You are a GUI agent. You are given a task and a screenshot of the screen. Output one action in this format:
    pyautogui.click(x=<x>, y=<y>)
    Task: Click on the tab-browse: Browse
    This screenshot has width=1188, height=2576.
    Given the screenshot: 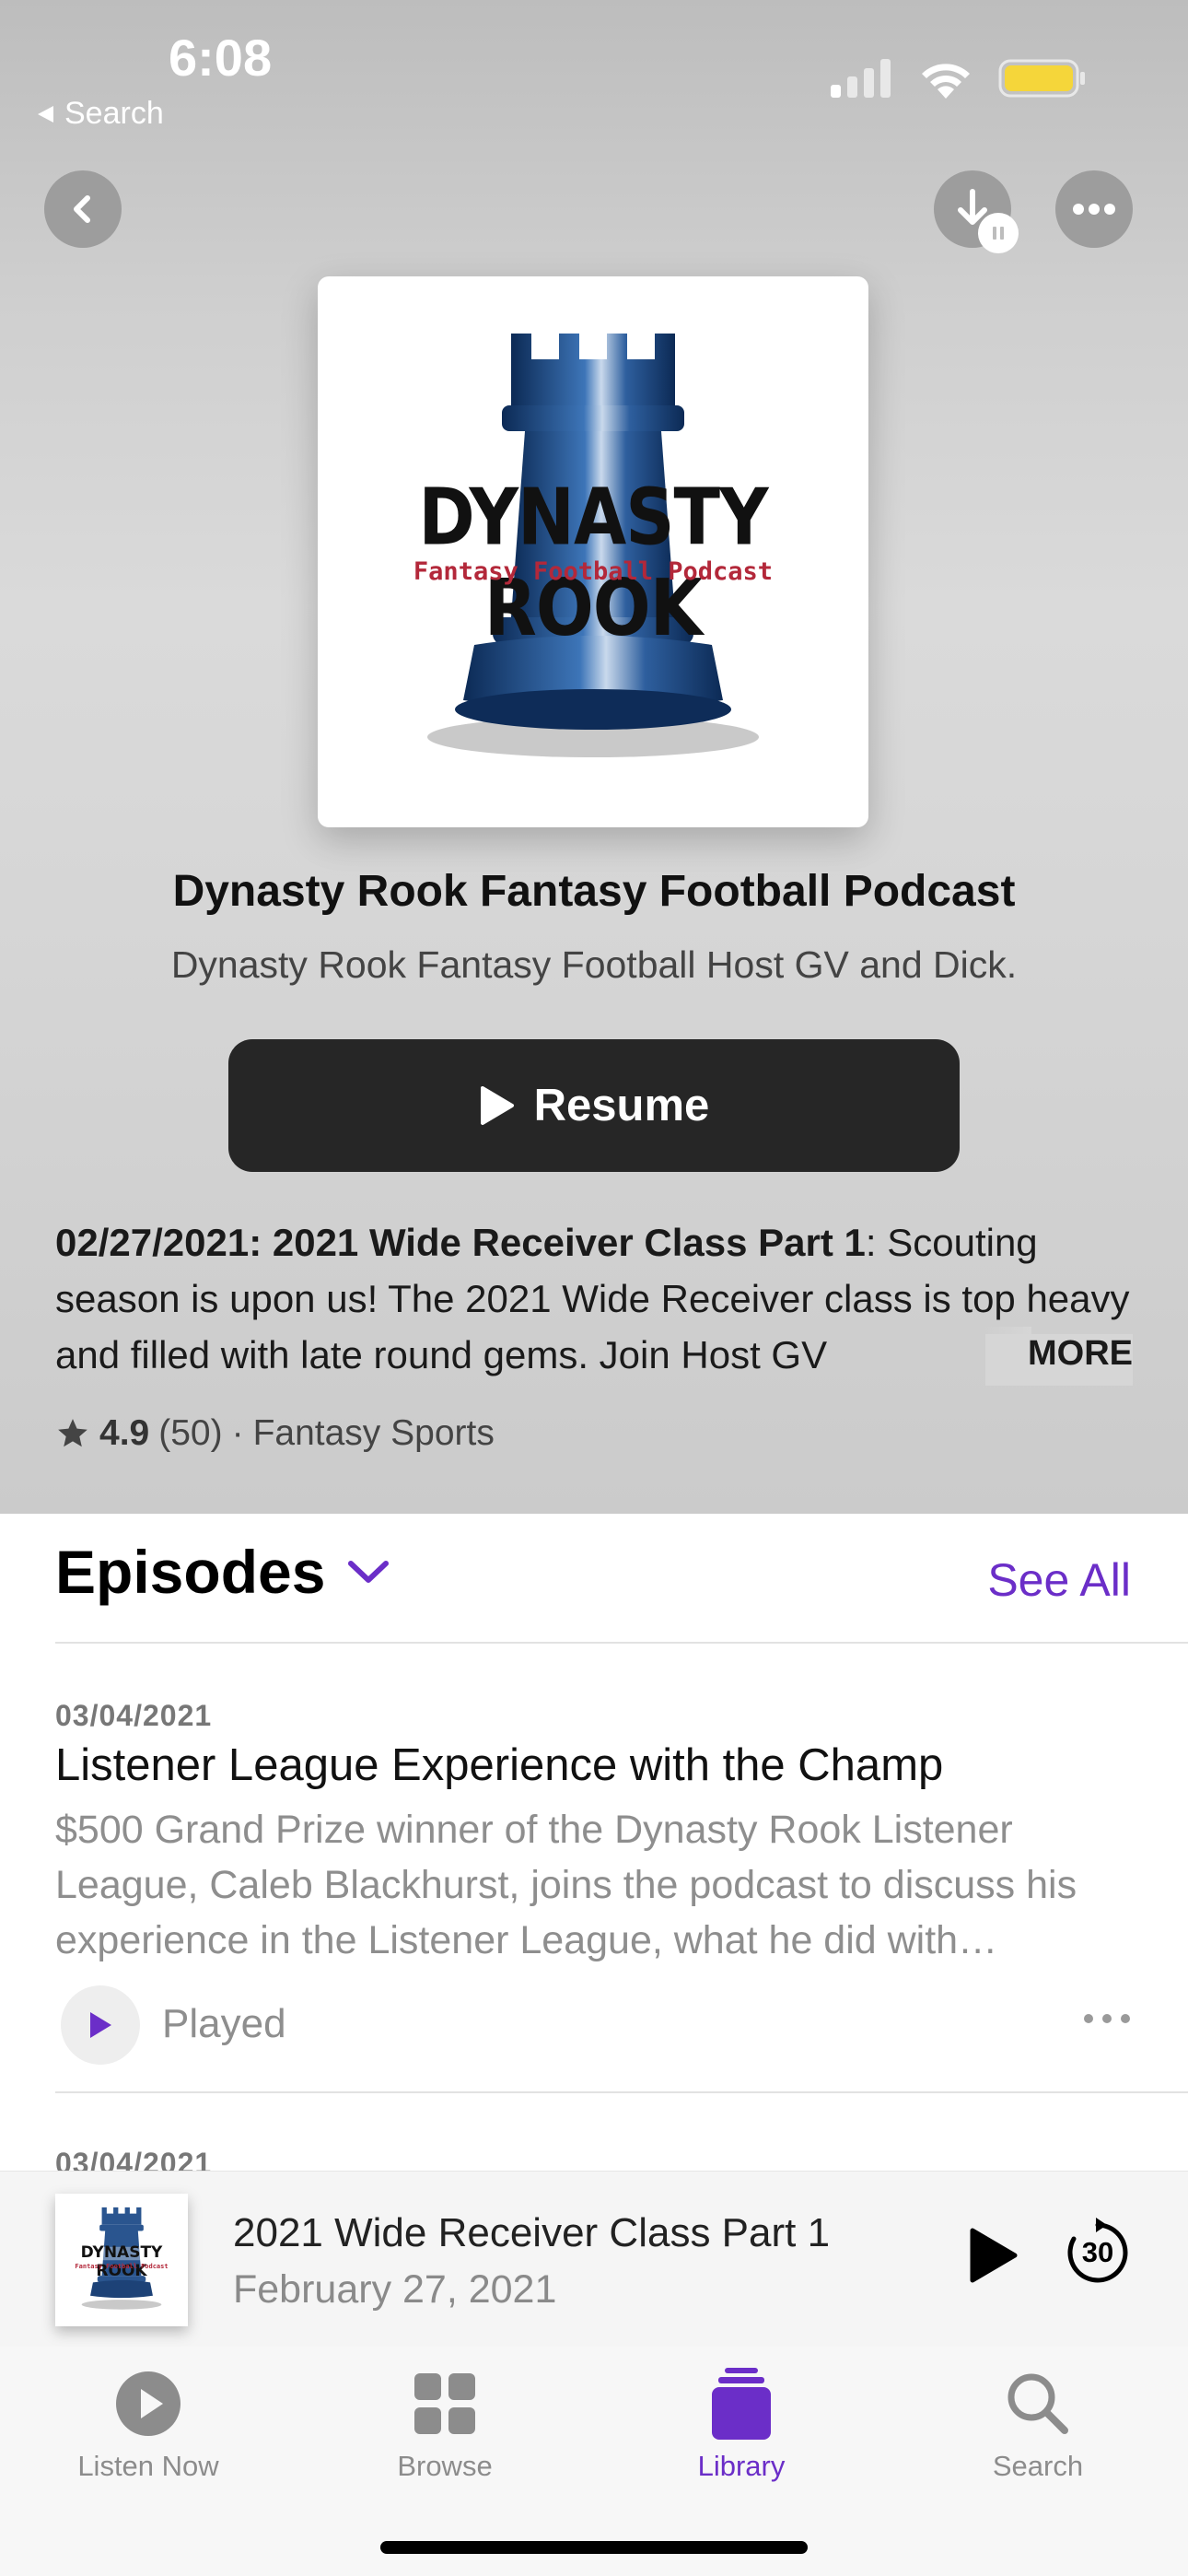 What is the action you would take?
    pyautogui.click(x=445, y=2424)
    